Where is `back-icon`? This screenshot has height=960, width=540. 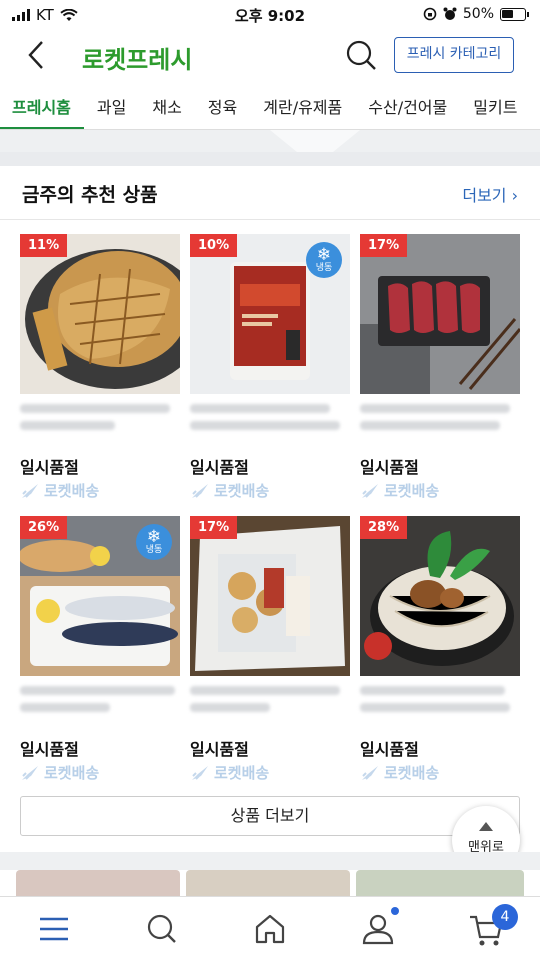 back-icon is located at coordinates (37, 55).